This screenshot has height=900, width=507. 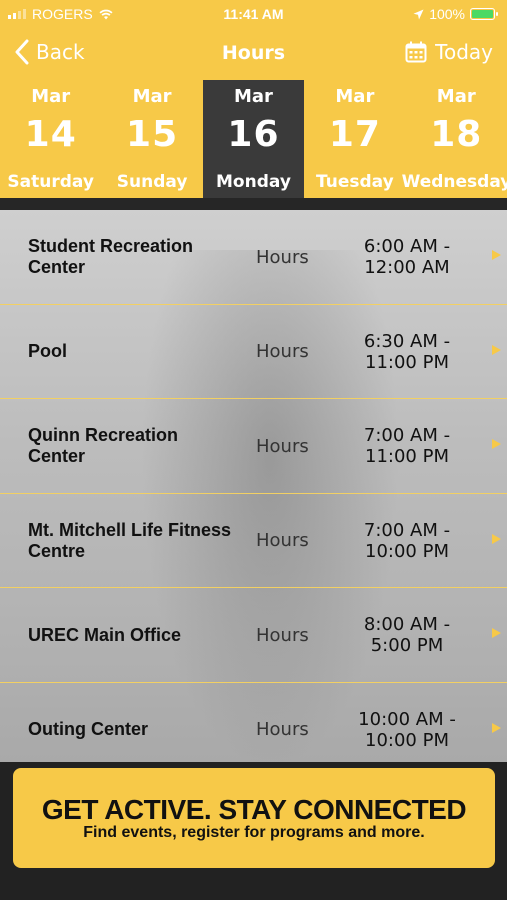 What do you see at coordinates (416, 52) in the screenshot?
I see `calendar-icon` at bounding box center [416, 52].